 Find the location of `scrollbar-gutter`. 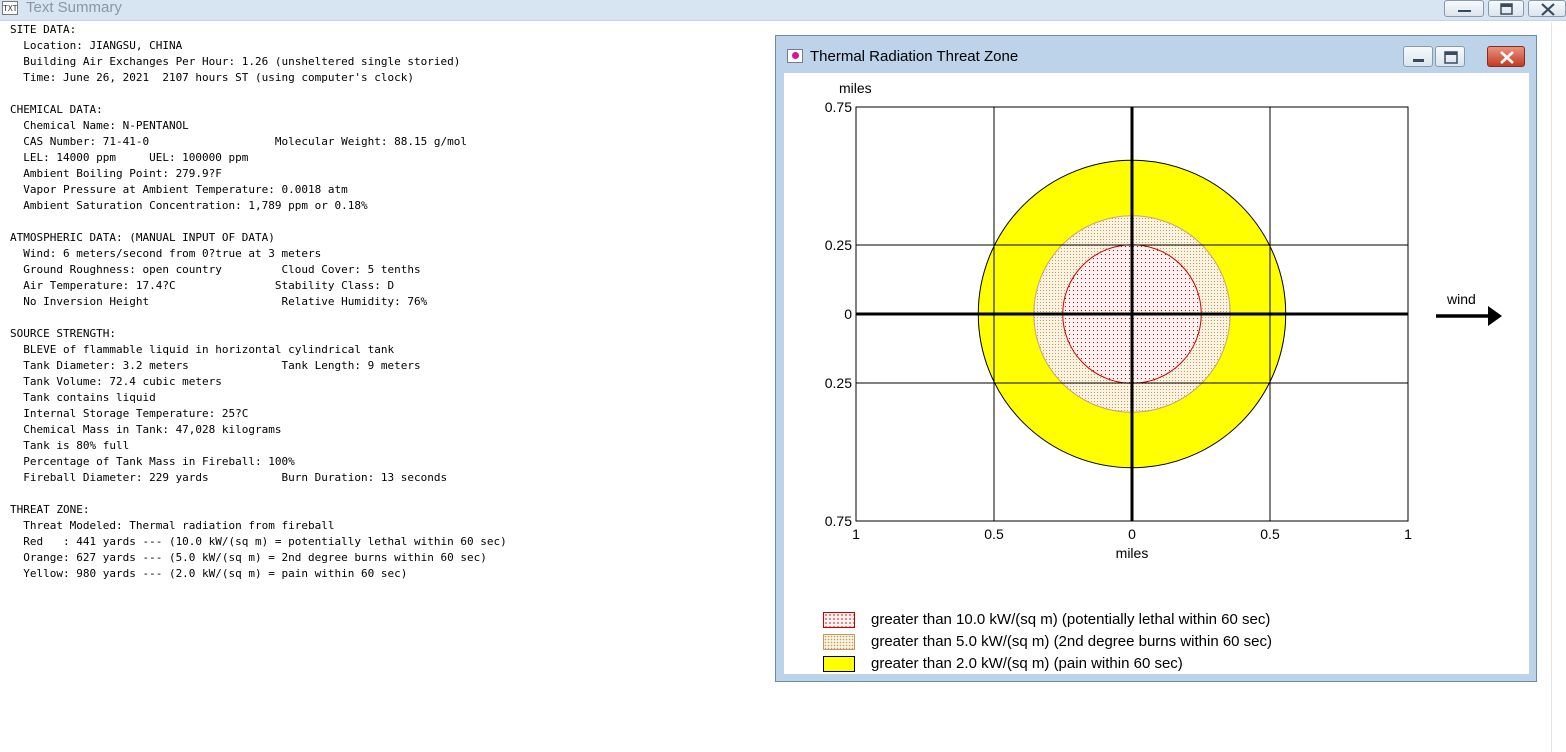

scrollbar-gutter is located at coordinates (1551, 387).